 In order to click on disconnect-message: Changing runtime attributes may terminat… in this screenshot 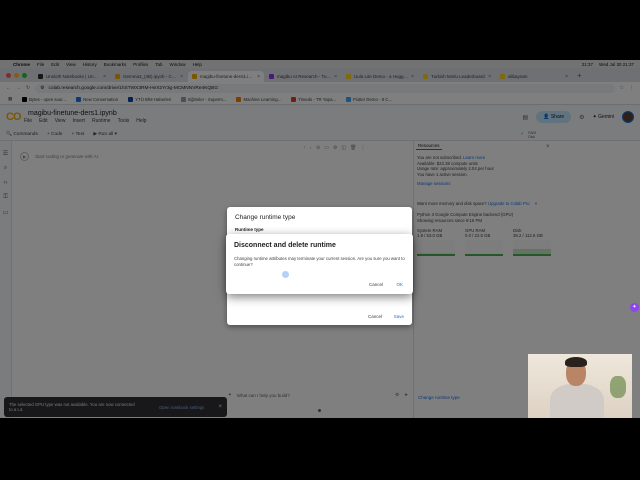, I will do `click(319, 261)`.